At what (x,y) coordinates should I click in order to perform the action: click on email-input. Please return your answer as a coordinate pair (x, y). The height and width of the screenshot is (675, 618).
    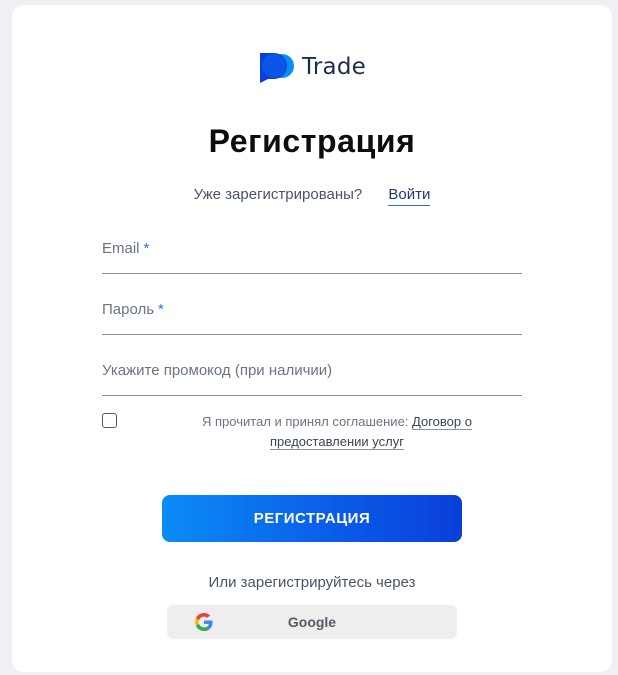
    Looking at the image, I should click on (312, 253).